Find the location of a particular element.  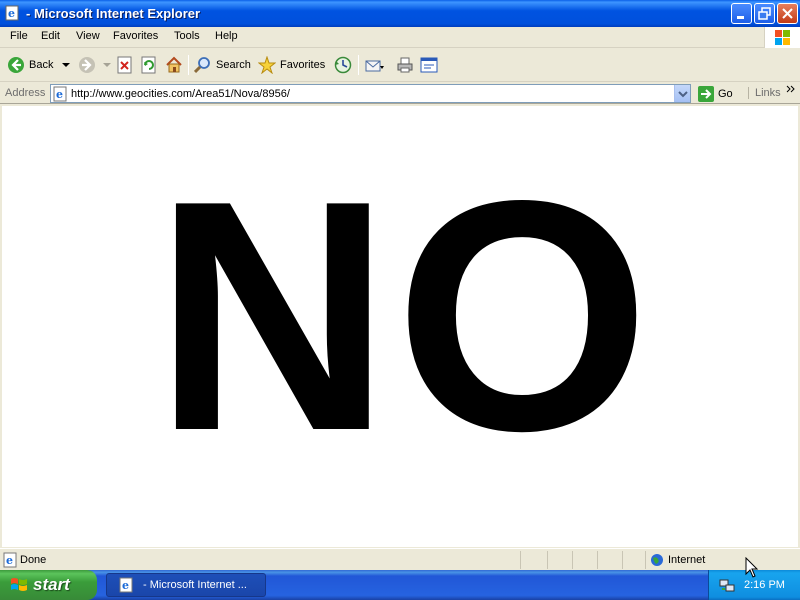

print-icon is located at coordinates (405, 65).